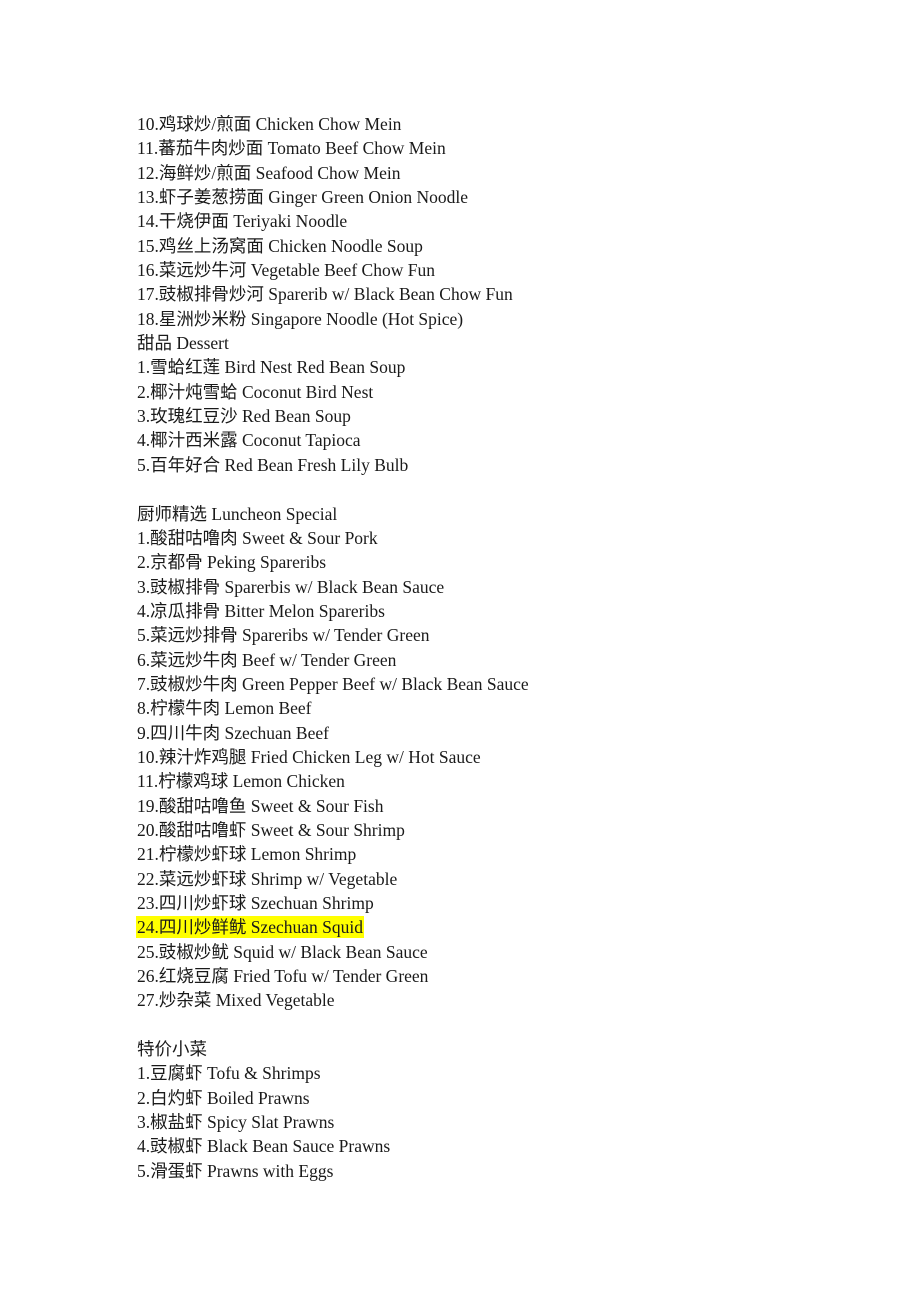 The image size is (920, 1302). What do you see at coordinates (291, 148) in the screenshot?
I see `menu-line-text: 11.蕃茄牛肉炒面 Tomato Beef Chow Mein` at bounding box center [291, 148].